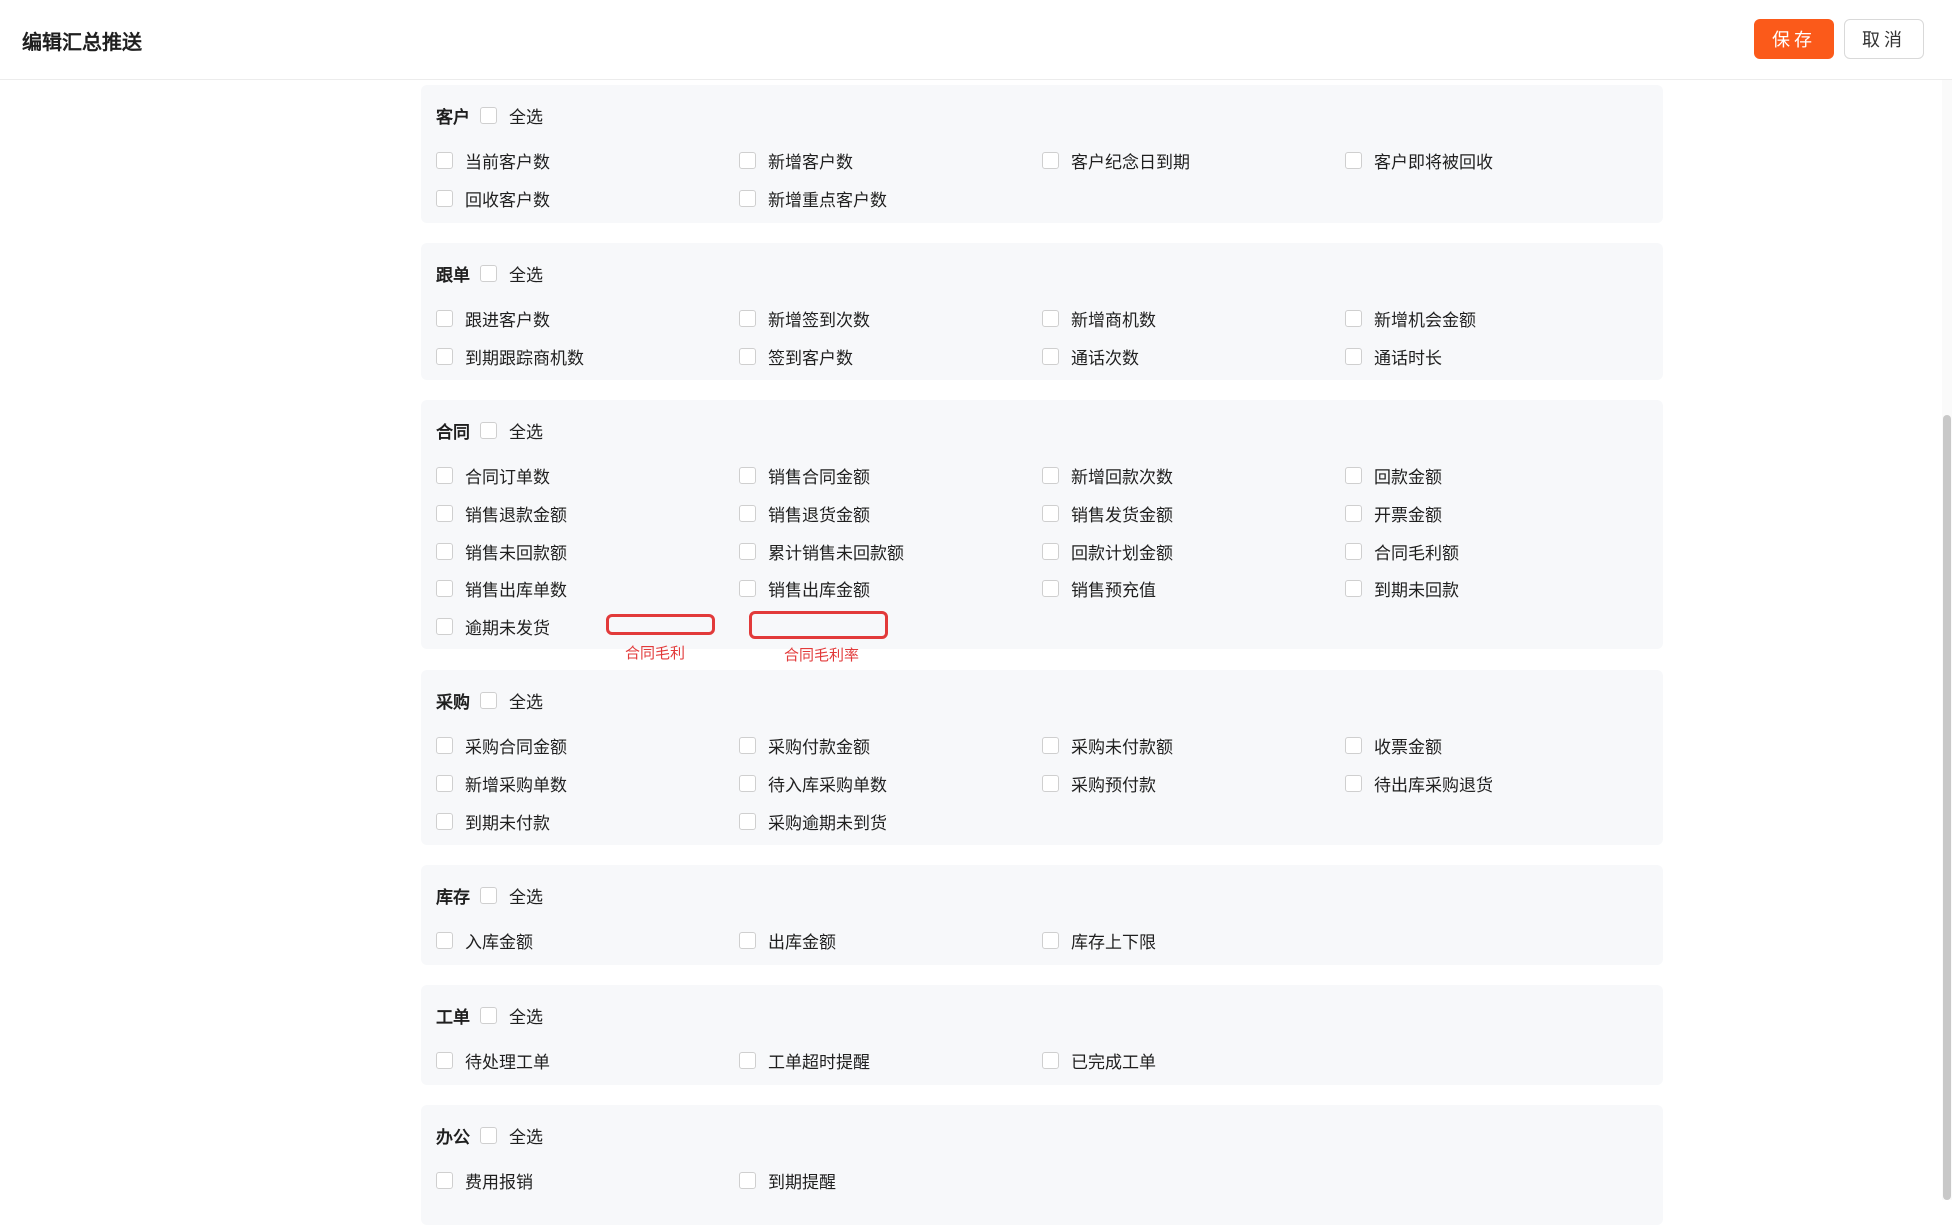 The height and width of the screenshot is (1225, 1952). What do you see at coordinates (1130, 160) in the screenshot?
I see `option-label: 客户纪念日到期` at bounding box center [1130, 160].